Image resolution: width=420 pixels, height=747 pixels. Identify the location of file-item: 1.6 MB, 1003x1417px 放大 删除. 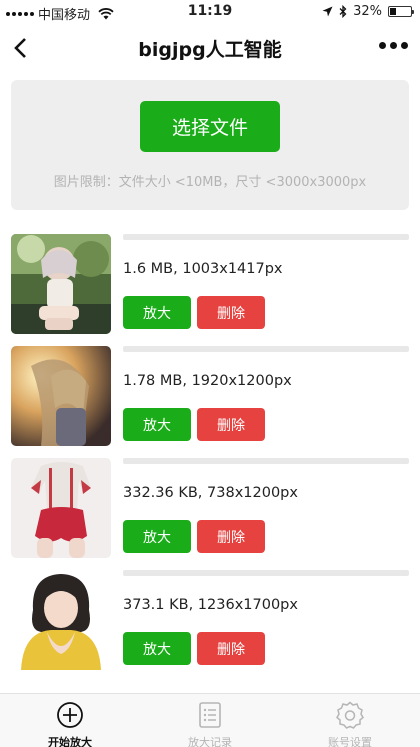
(210, 284).